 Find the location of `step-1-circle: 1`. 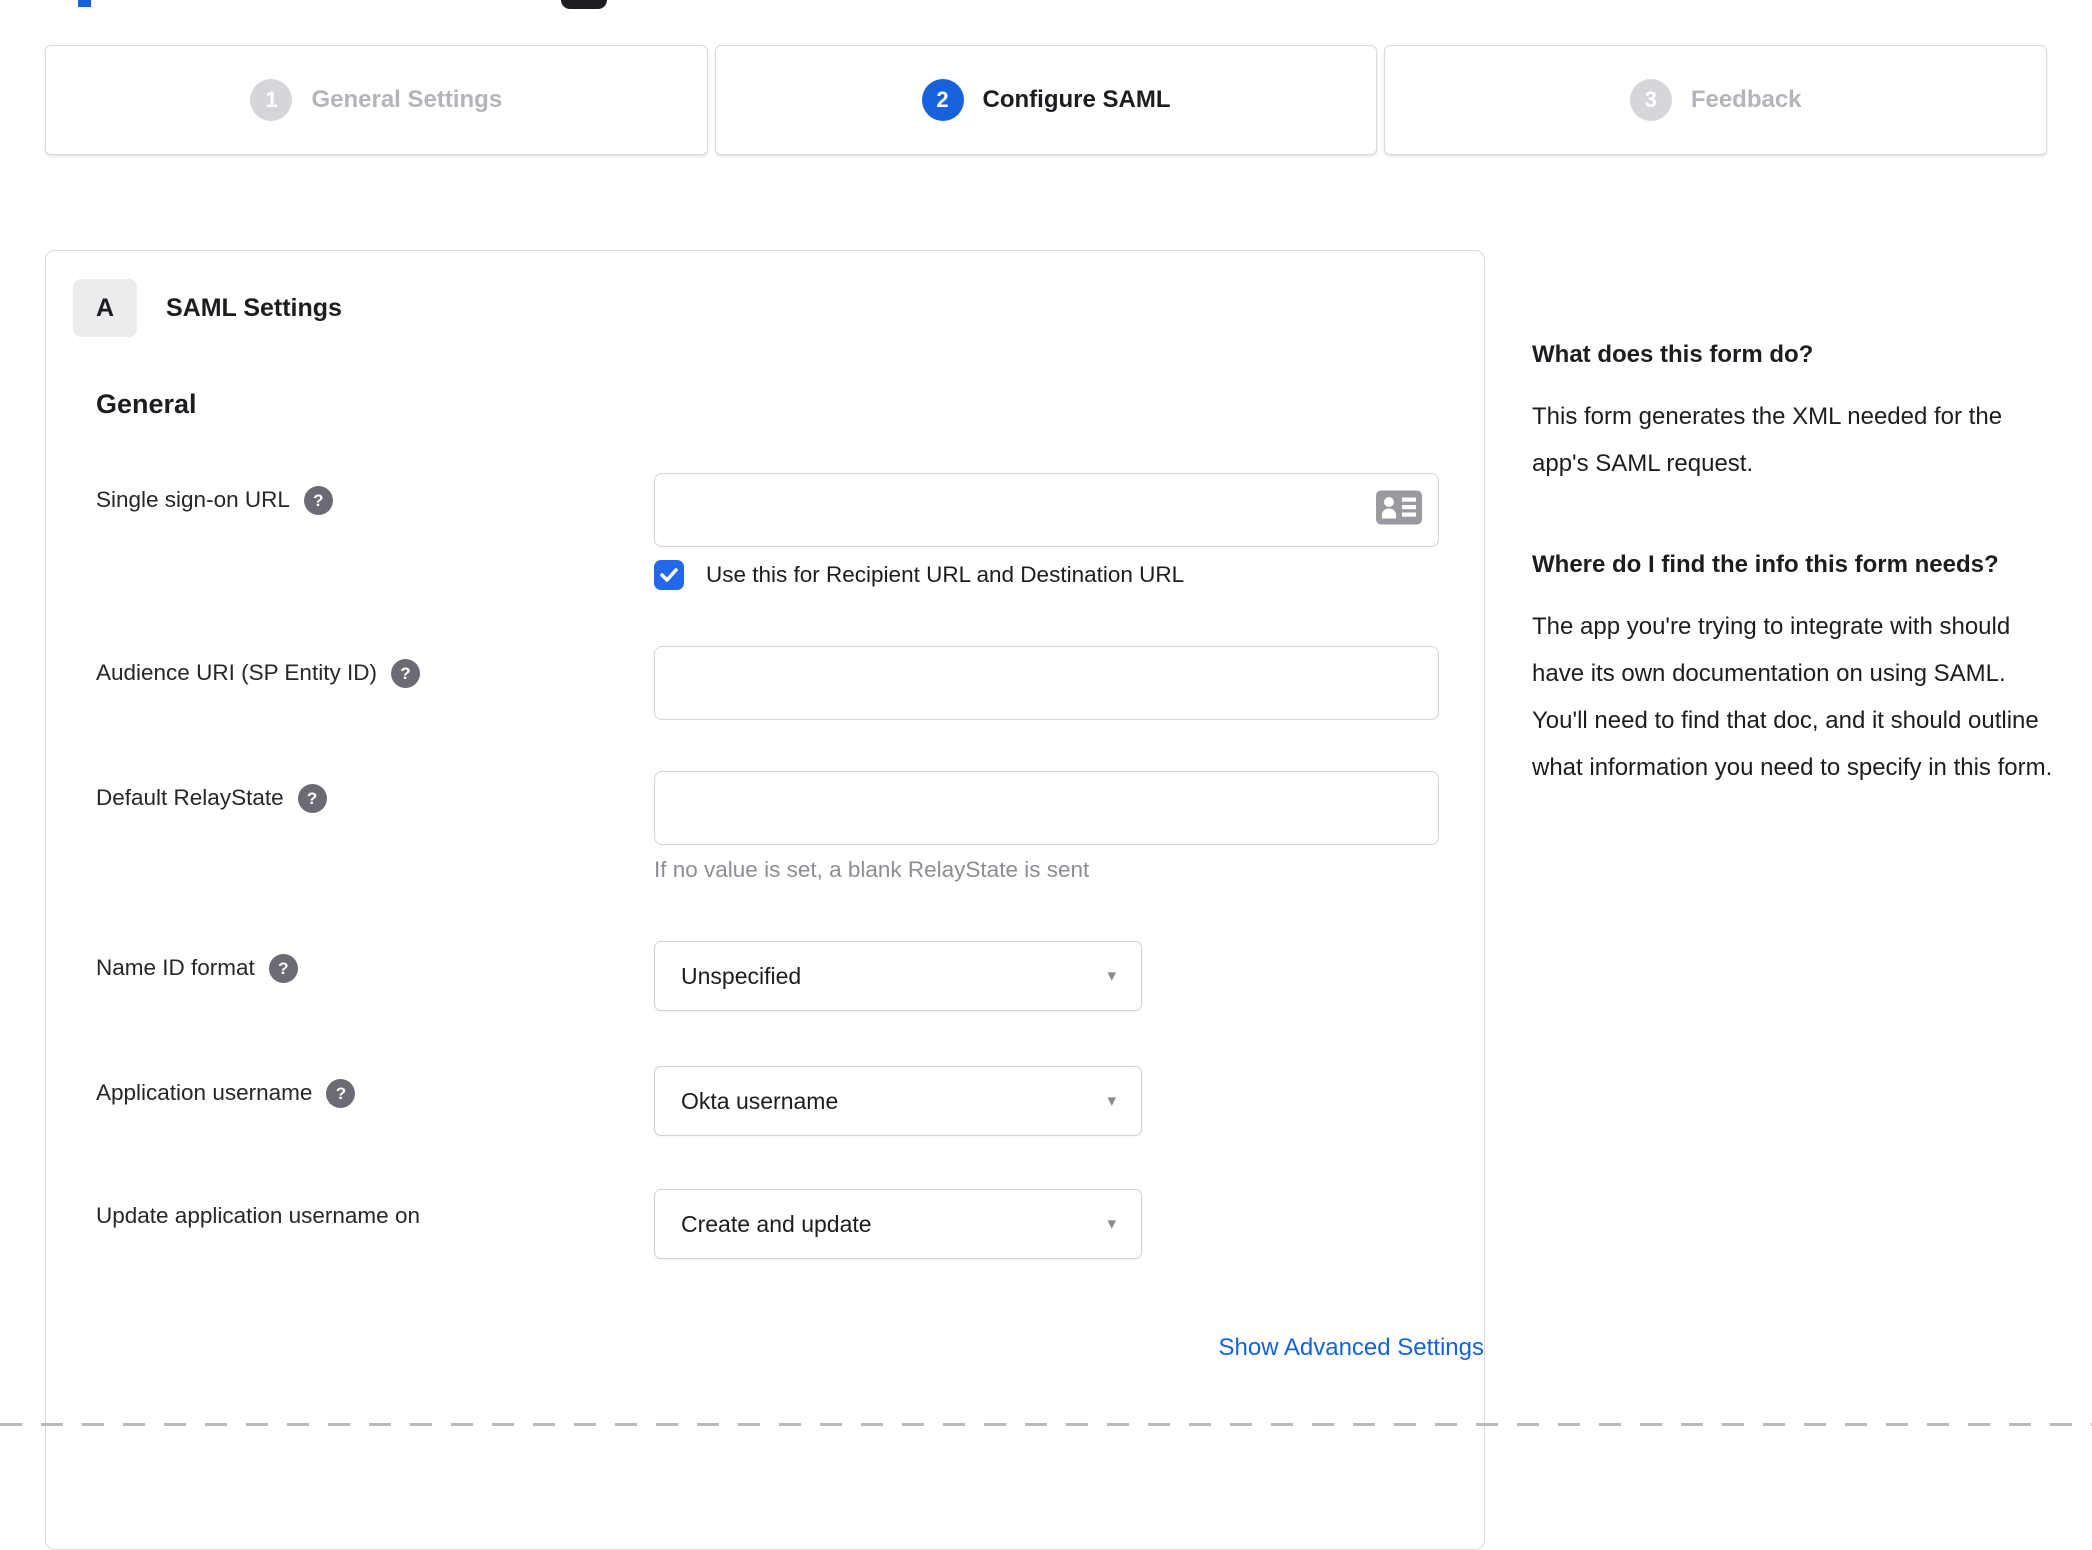

step-1-circle: 1 is located at coordinates (271, 100).